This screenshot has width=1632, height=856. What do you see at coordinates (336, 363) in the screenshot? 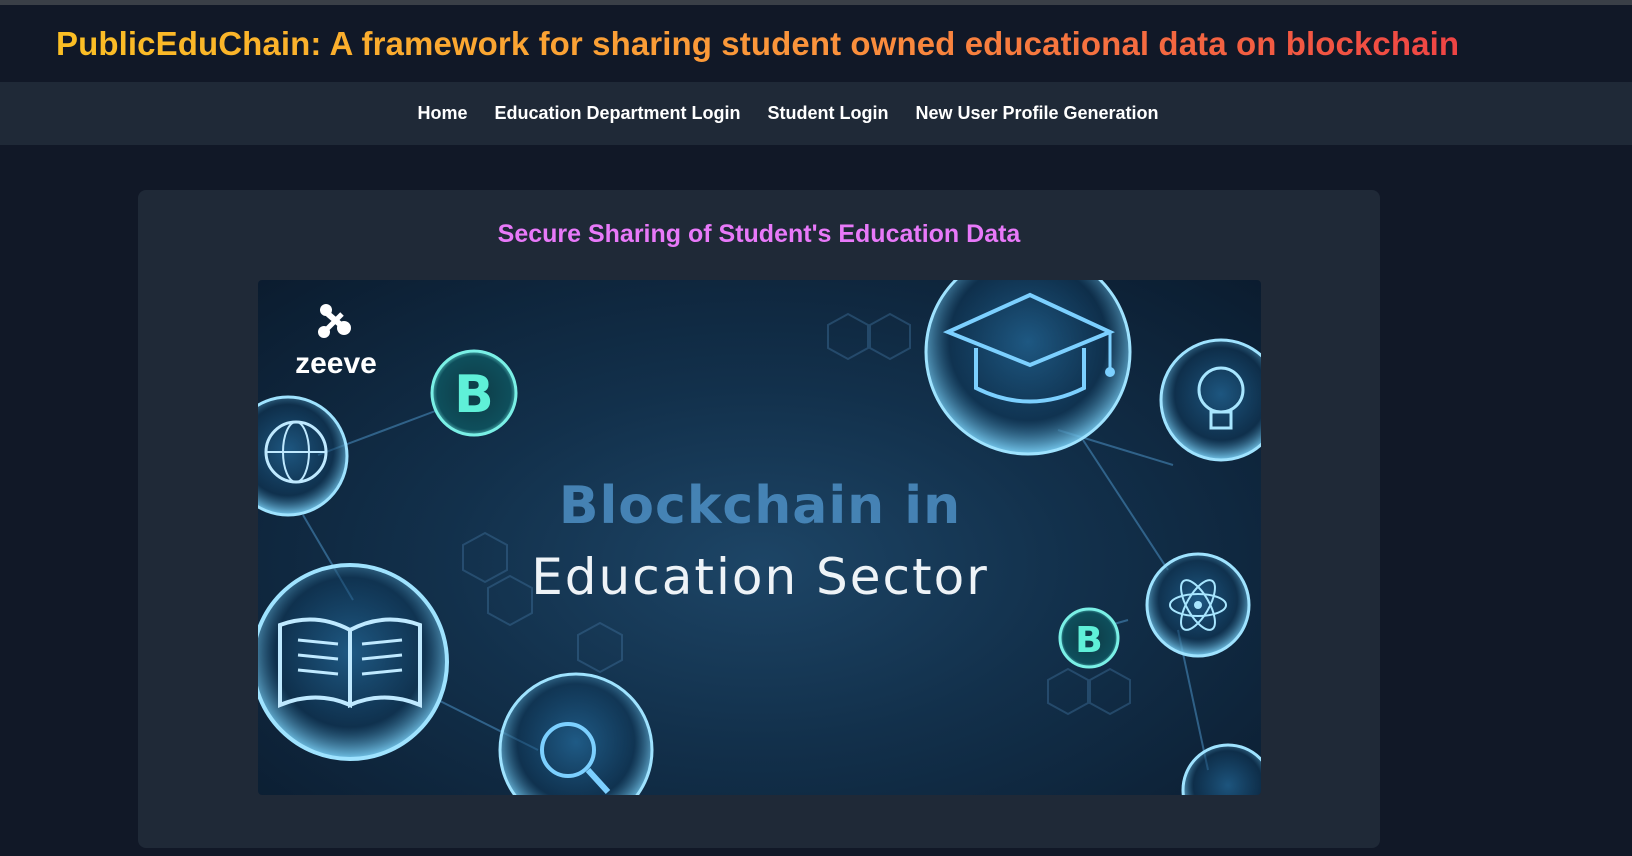
I see `zeeve-logo-text: zeeve` at bounding box center [336, 363].